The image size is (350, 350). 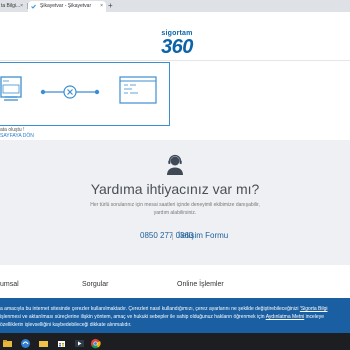 I want to click on site-logo: sigortam 360, so click(x=177, y=44).